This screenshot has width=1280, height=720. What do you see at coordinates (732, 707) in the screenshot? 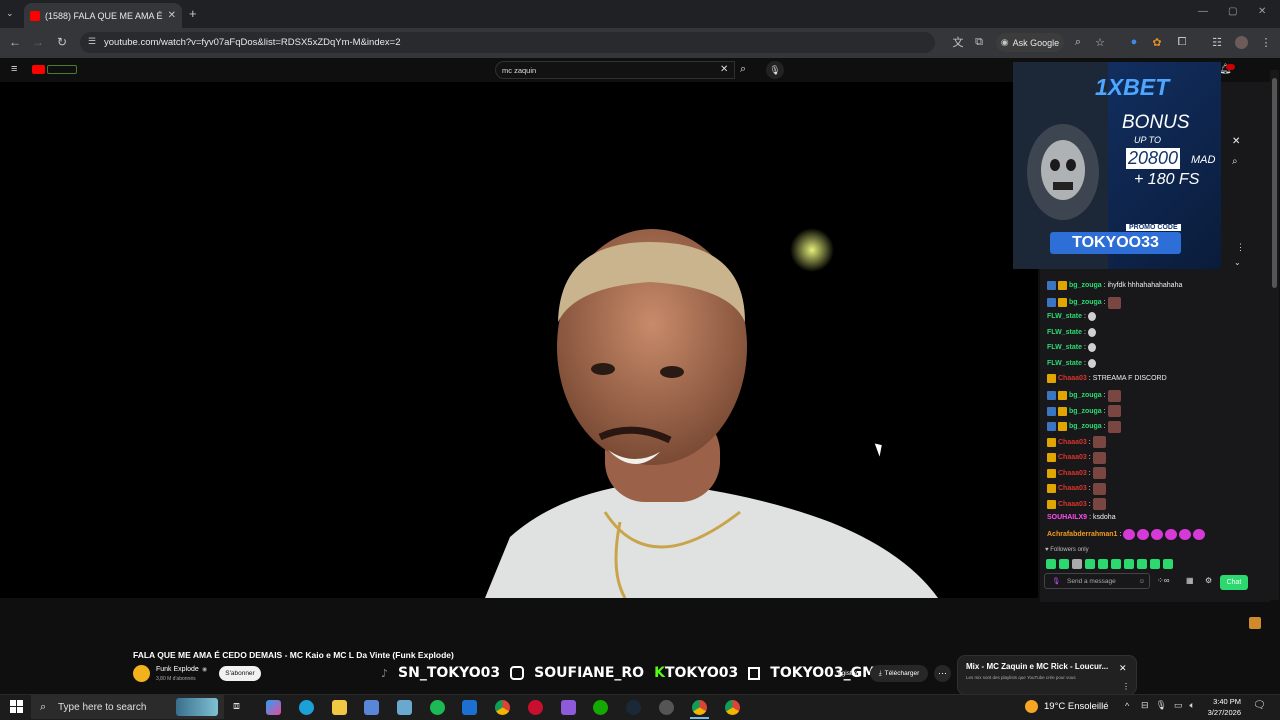
I see `chrome-second-icon` at bounding box center [732, 707].